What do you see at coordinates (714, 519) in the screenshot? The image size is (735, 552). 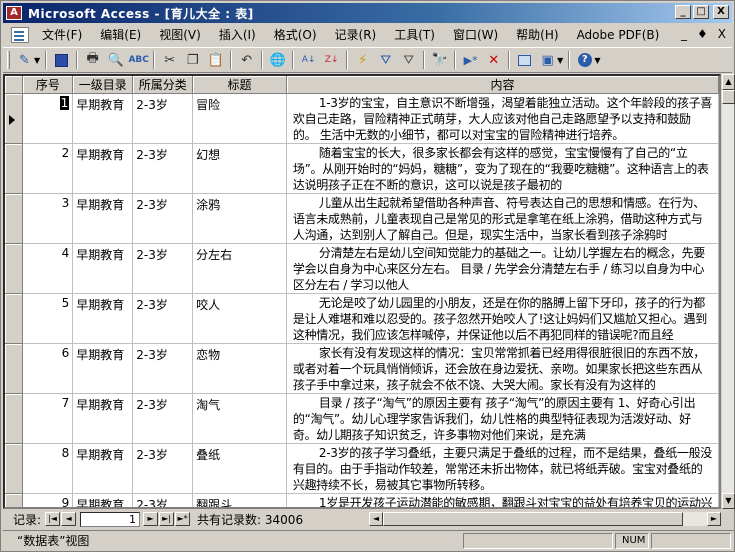 I see `scroll-right-button: ►` at bounding box center [714, 519].